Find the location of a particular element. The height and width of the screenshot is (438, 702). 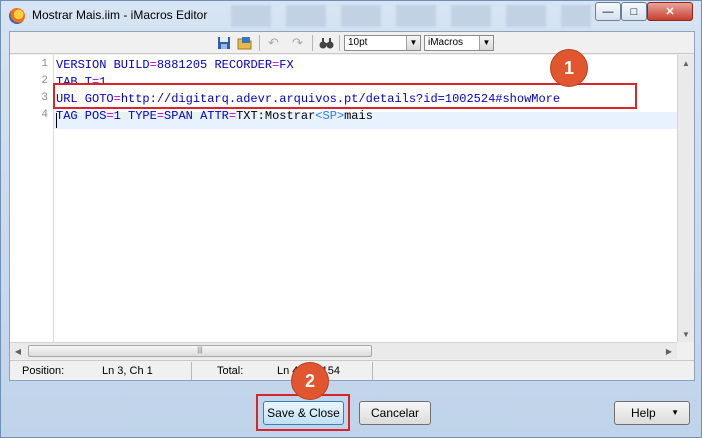

code-token: SPAN is located at coordinates (182, 116).